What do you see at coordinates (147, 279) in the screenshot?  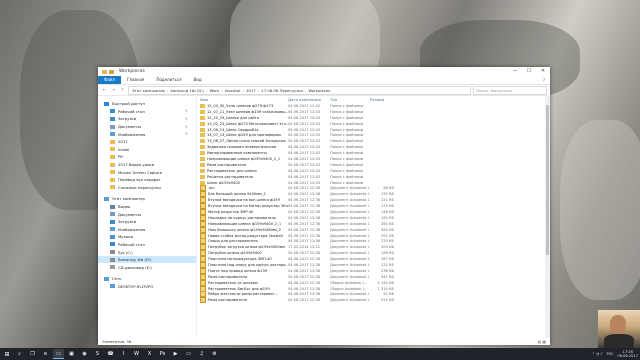 I see `nav-item: Сеть` at bounding box center [147, 279].